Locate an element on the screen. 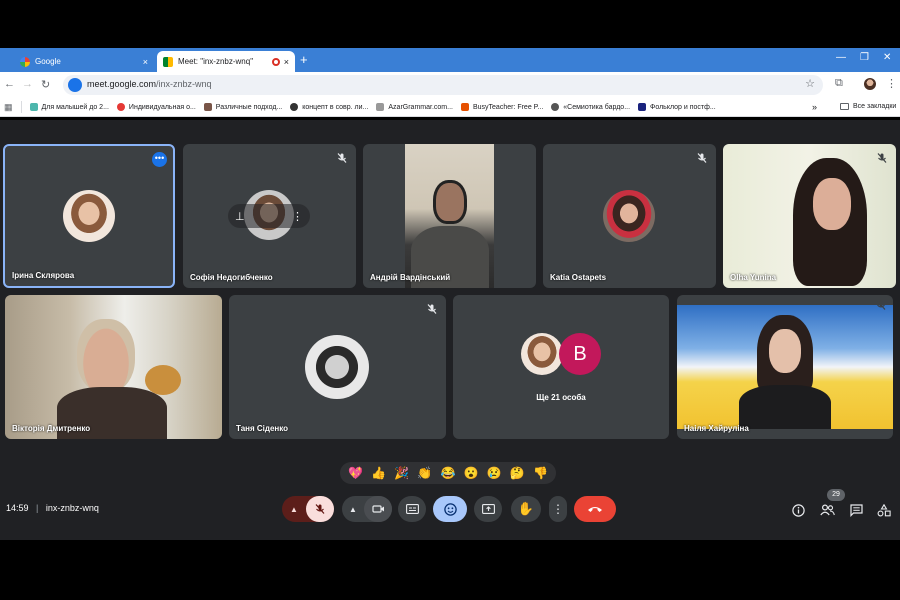 Image resolution: width=900 pixels, height=600 pixels. address-bar: meet.google.com/inx-znbz-wnq ☆ is located at coordinates (443, 85).